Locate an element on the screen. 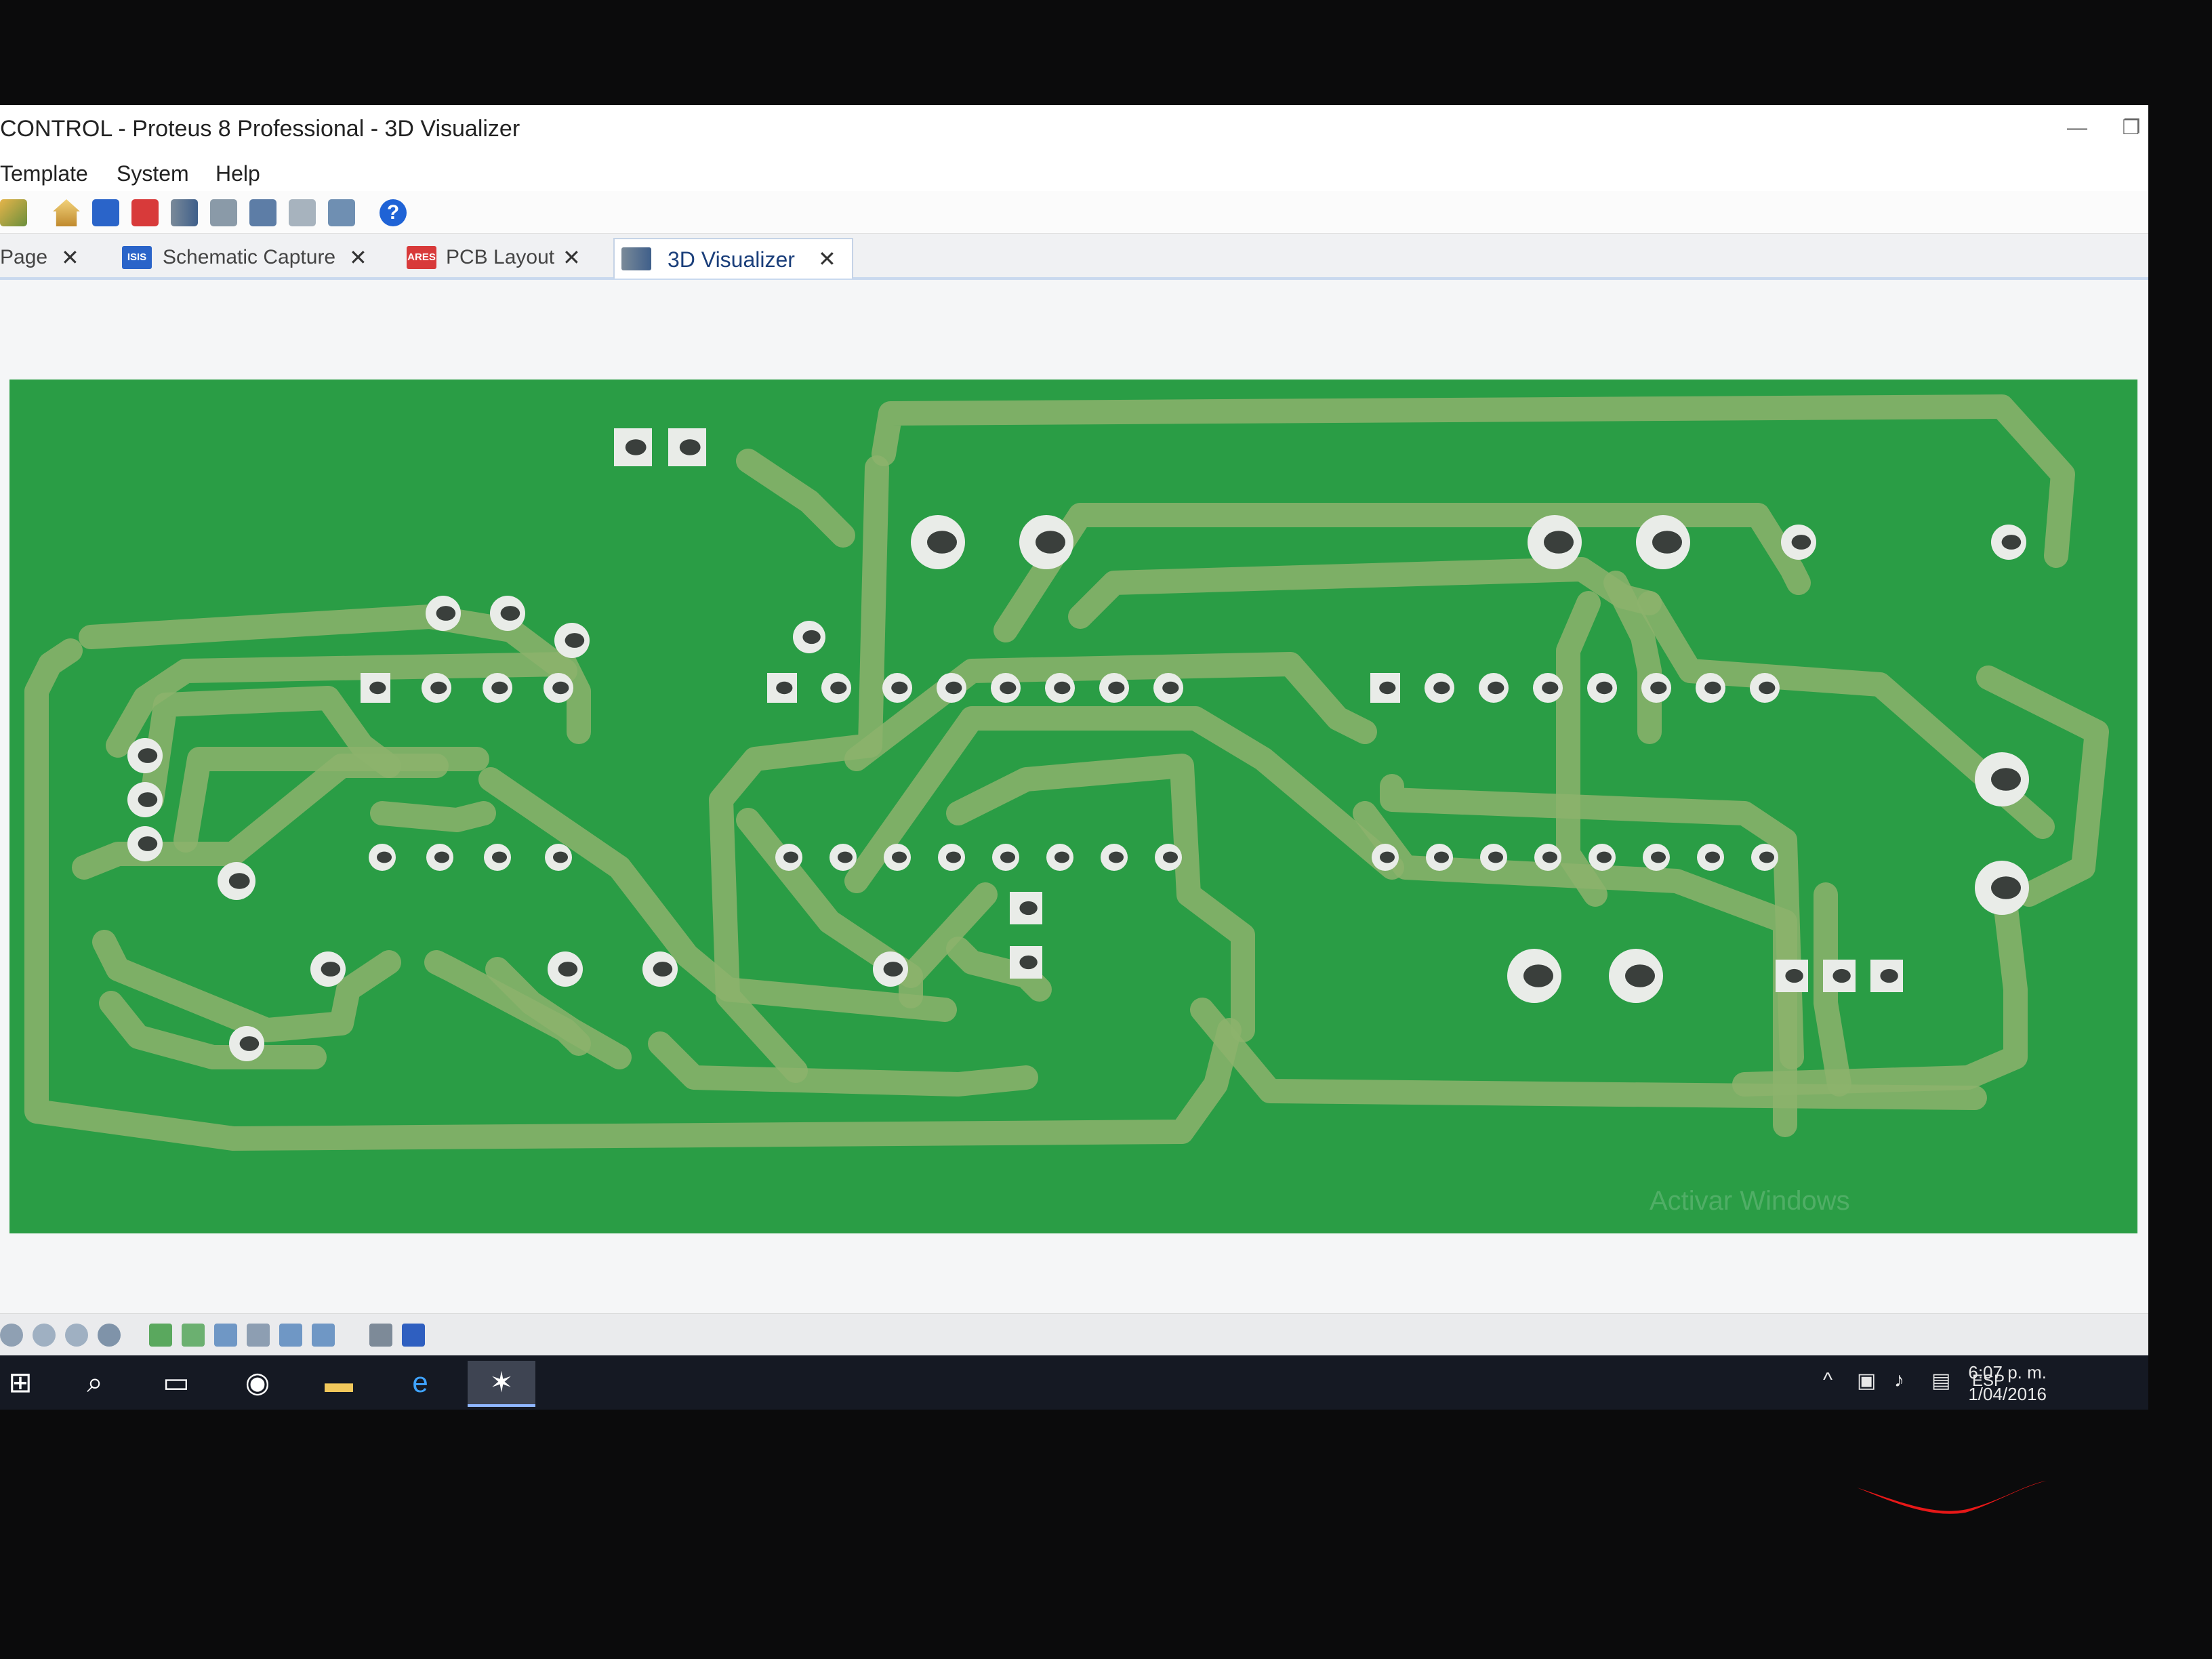 This screenshot has width=2212, height=1659. menu-help: Help is located at coordinates (238, 173).